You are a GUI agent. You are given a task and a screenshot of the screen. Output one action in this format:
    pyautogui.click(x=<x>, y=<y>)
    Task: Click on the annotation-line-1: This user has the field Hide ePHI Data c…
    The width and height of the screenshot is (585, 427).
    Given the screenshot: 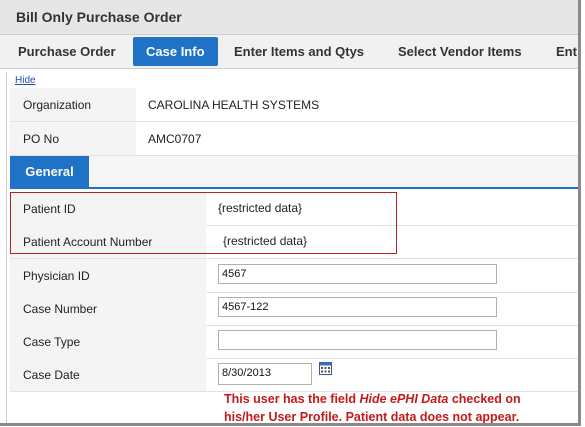 What is the action you would take?
    pyautogui.click(x=372, y=399)
    